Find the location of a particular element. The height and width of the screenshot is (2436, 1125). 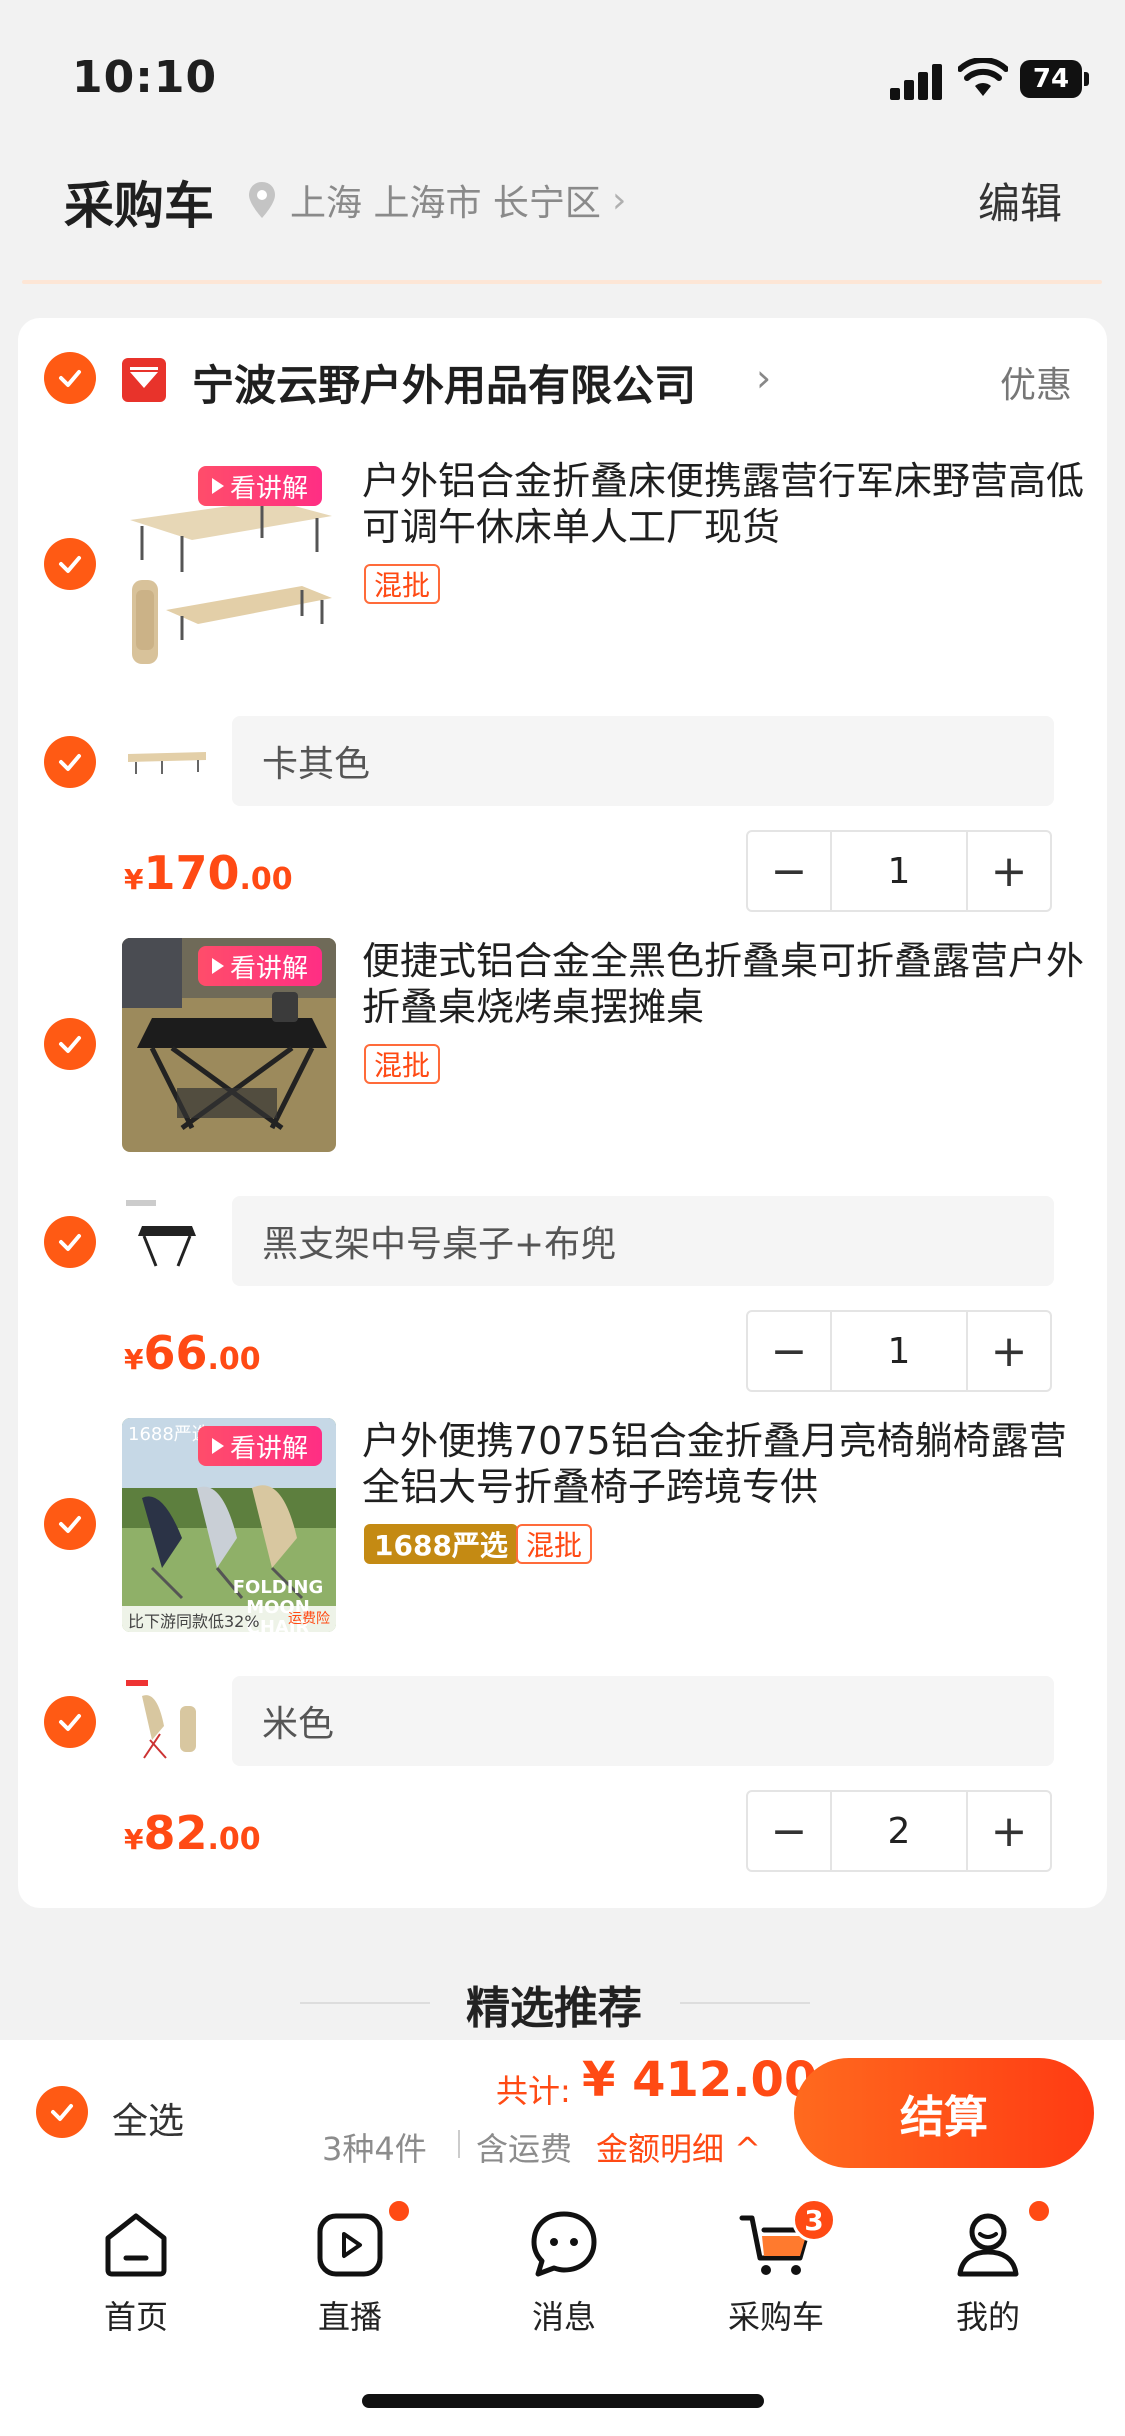

battery-icon: 74 is located at coordinates (1051, 79).